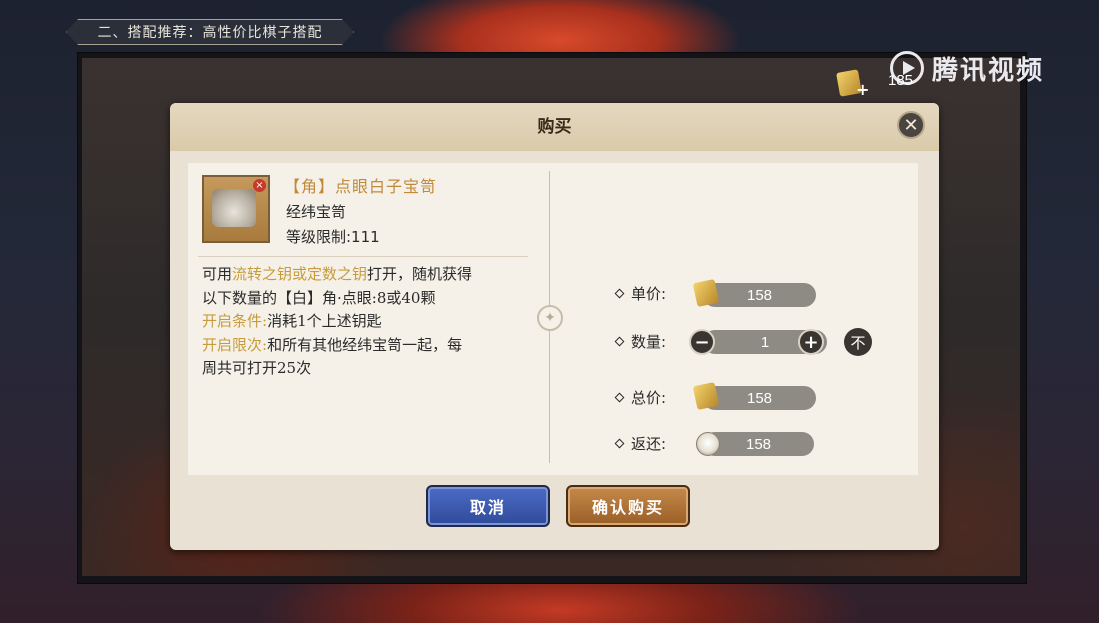 The height and width of the screenshot is (623, 1099). I want to click on quantity-label-text: 数量:, so click(649, 342).